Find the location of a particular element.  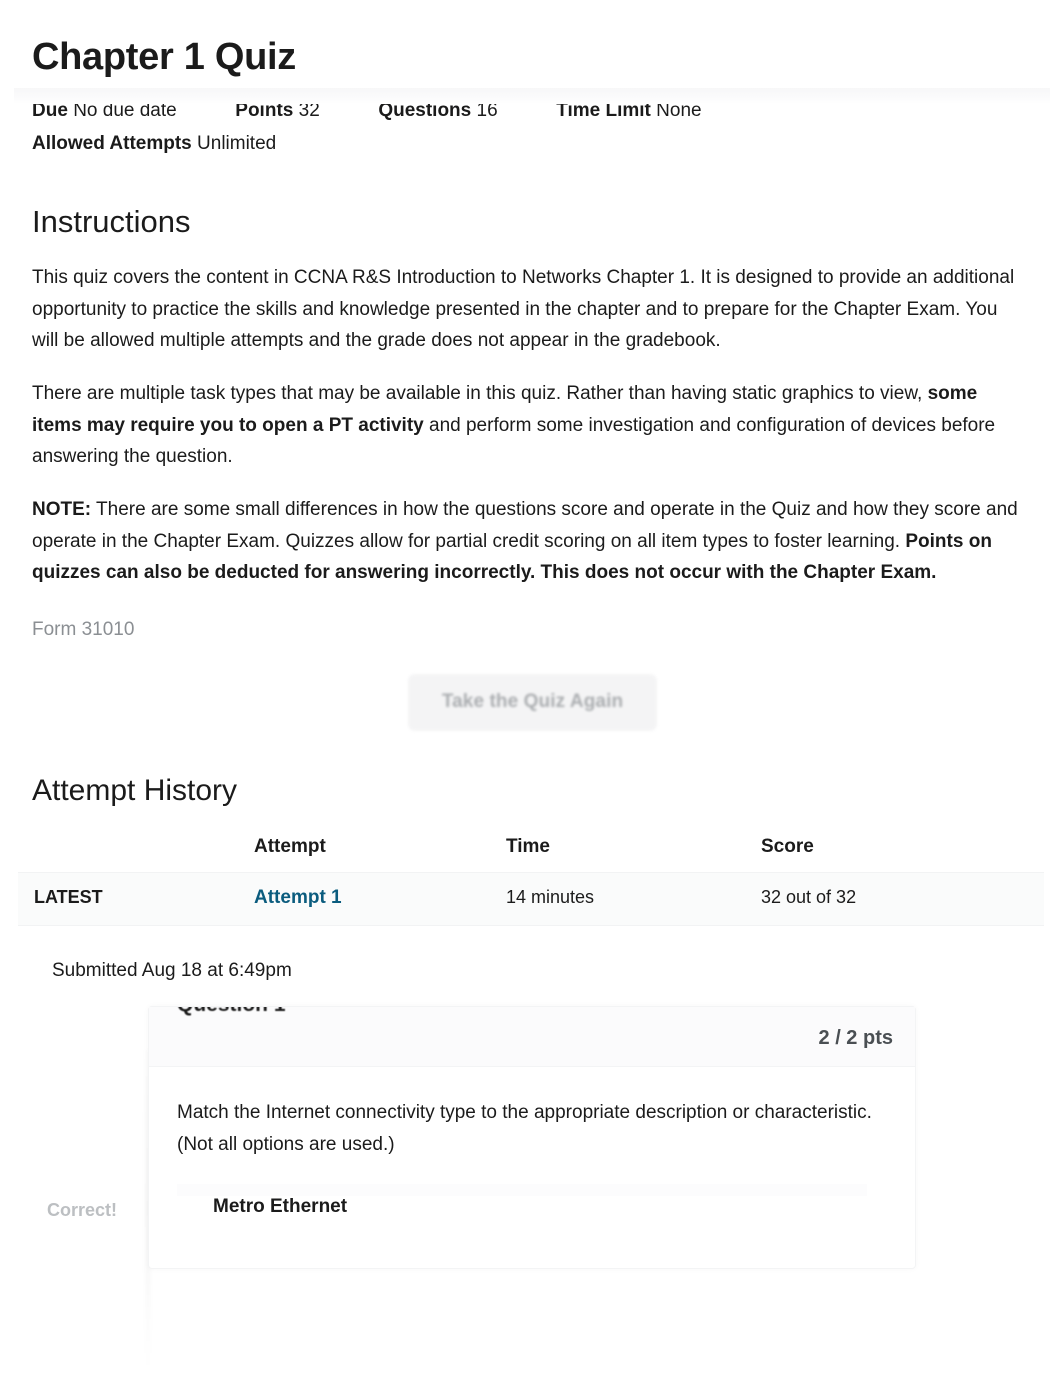

attempt-history-head: Attempt Time Score is located at coordinates (531, 851).